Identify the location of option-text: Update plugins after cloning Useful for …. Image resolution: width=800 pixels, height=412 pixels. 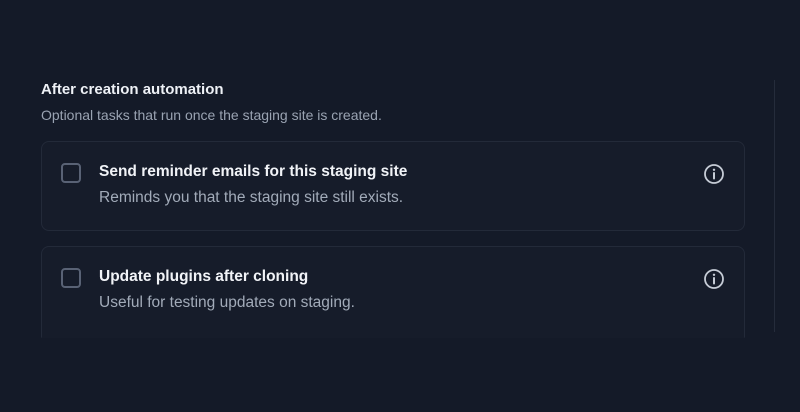
(227, 290).